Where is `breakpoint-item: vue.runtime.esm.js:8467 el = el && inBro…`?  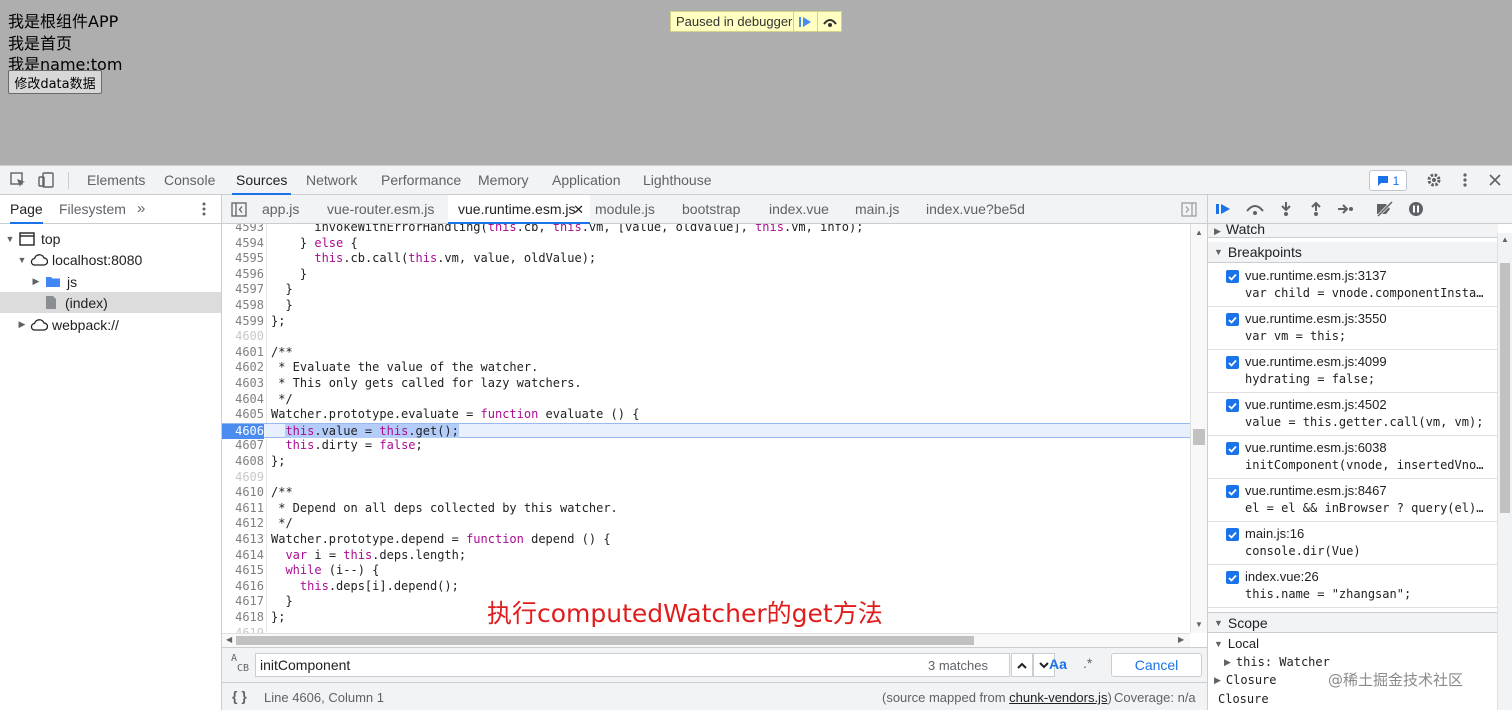
breakpoint-item: vue.runtime.esm.js:8467 el = el && inBro… is located at coordinates (1353, 500).